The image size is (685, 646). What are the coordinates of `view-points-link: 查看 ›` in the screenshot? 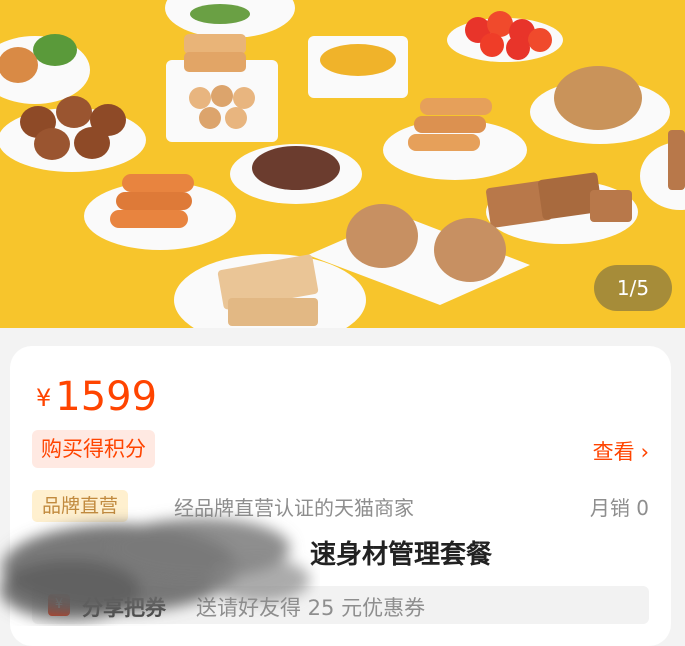 It's located at (621, 451).